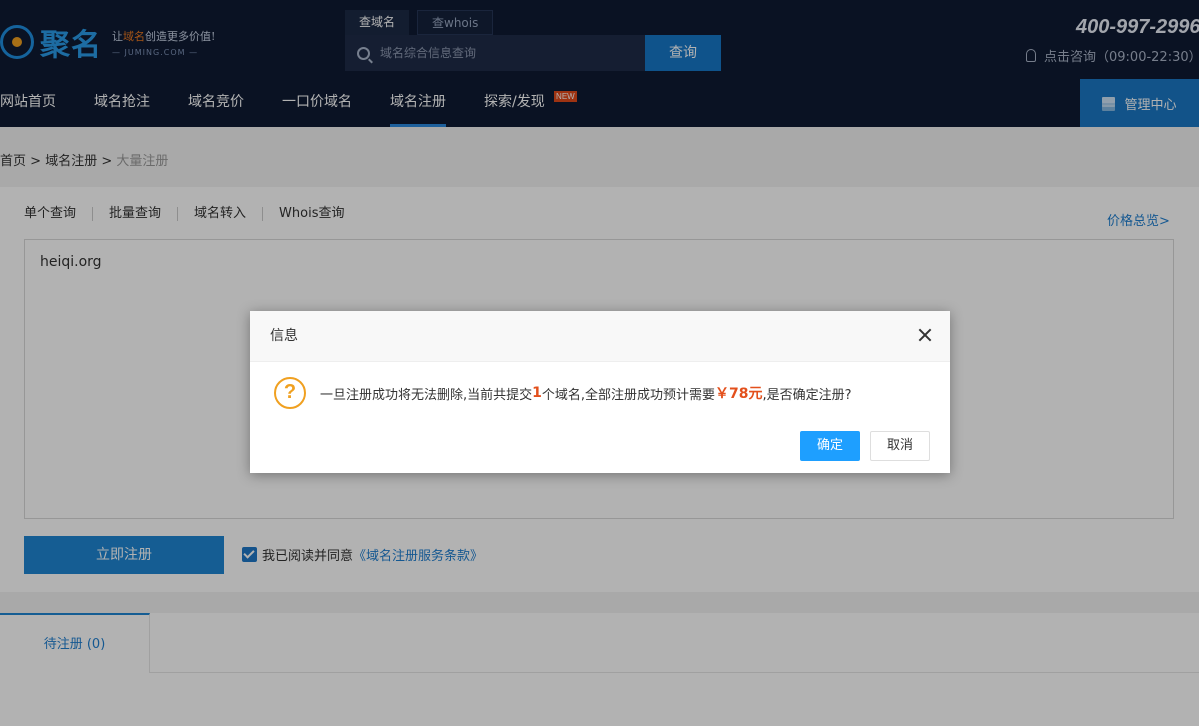 This screenshot has height=726, width=1199. Describe the element at coordinates (537, 393) in the screenshot. I see `msg-count: 1` at that location.